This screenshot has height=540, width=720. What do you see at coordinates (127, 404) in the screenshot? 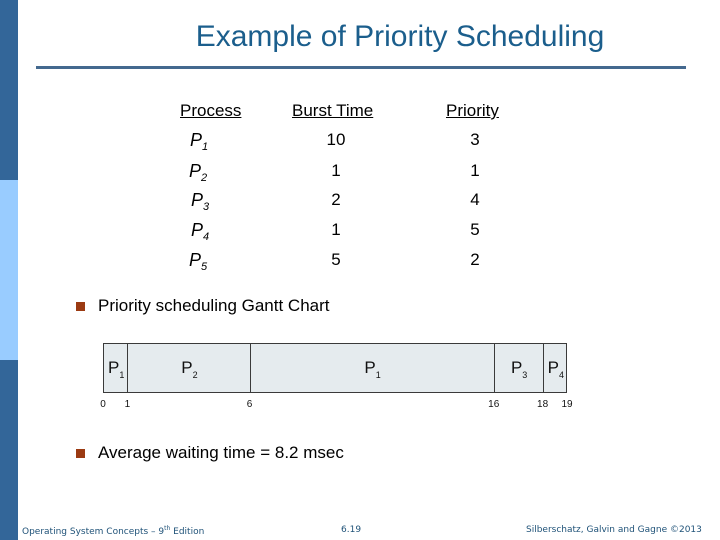
I see `gantt-tick-label: 1` at bounding box center [127, 404].